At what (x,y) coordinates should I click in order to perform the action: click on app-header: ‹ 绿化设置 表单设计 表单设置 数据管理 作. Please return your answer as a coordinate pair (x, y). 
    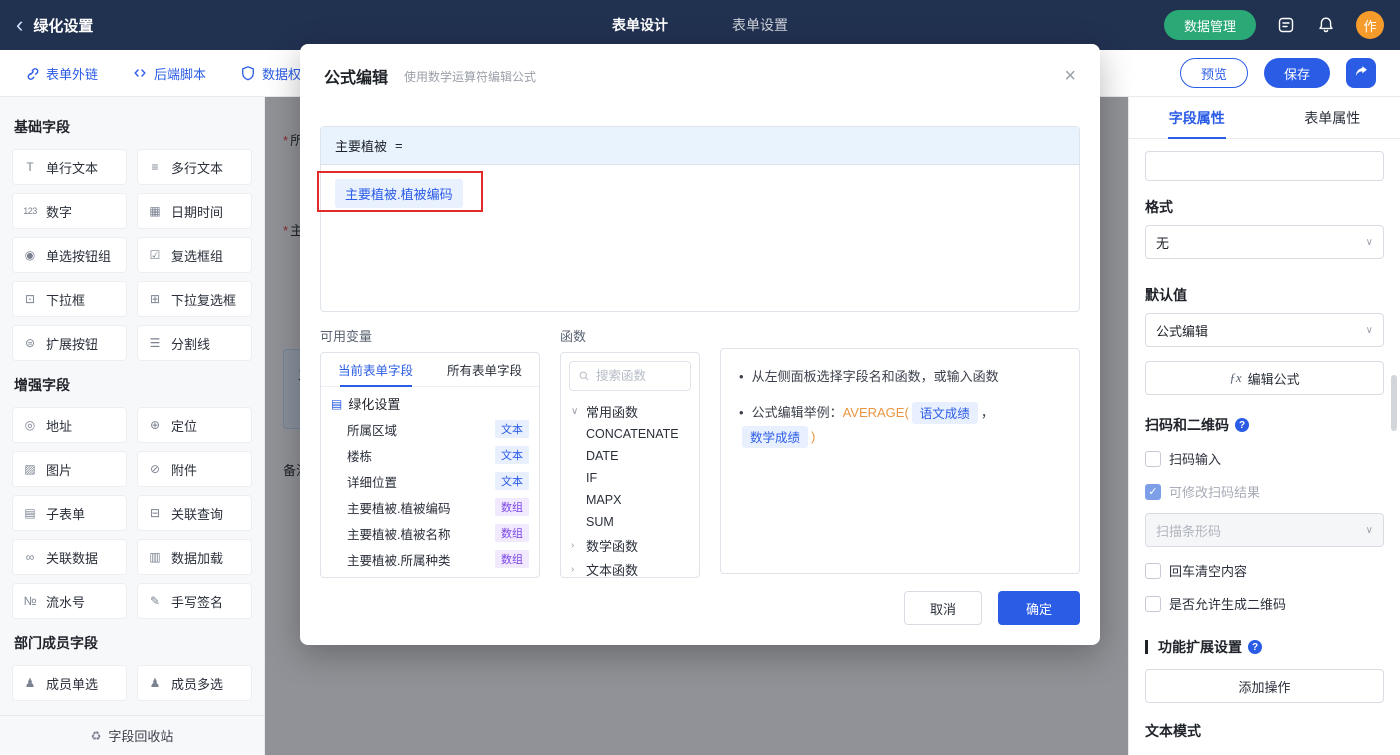
    Looking at the image, I should click on (700, 25).